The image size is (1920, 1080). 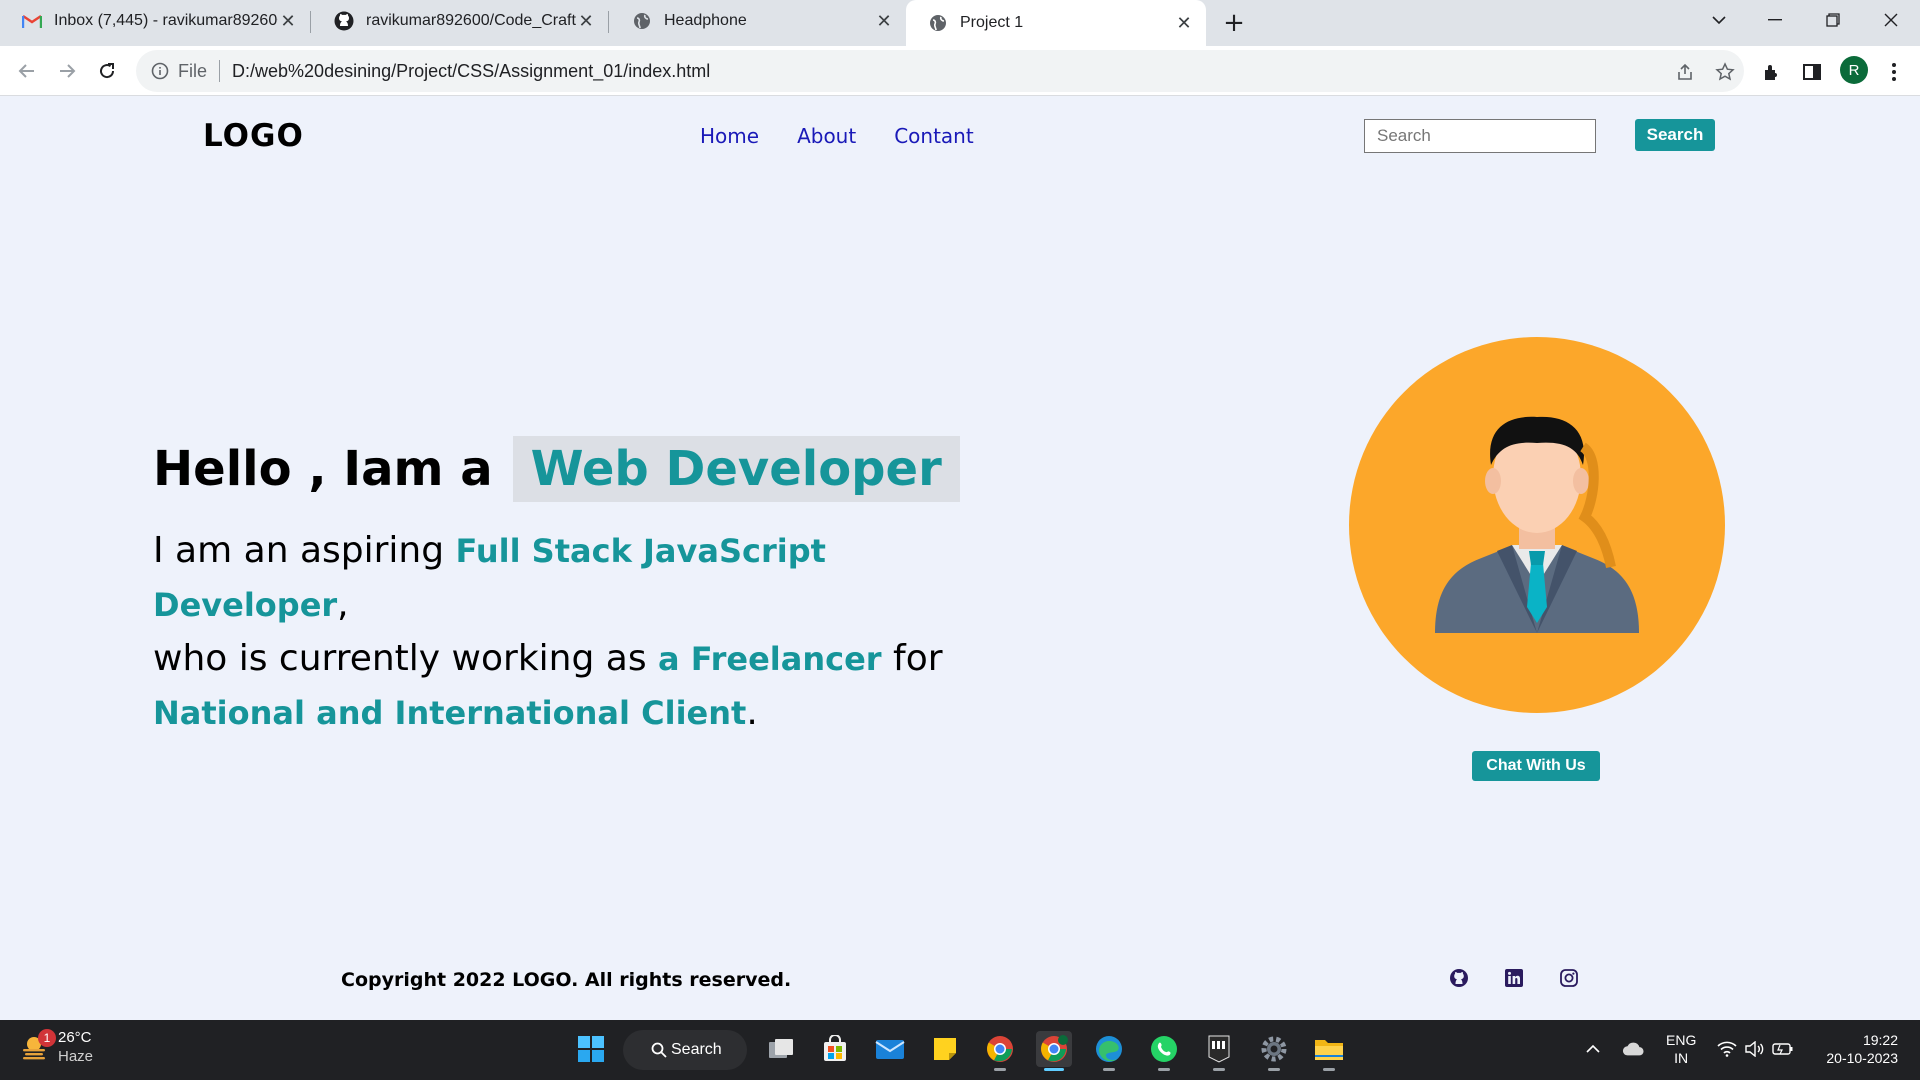 I want to click on search-icon, so click(x=659, y=1050).